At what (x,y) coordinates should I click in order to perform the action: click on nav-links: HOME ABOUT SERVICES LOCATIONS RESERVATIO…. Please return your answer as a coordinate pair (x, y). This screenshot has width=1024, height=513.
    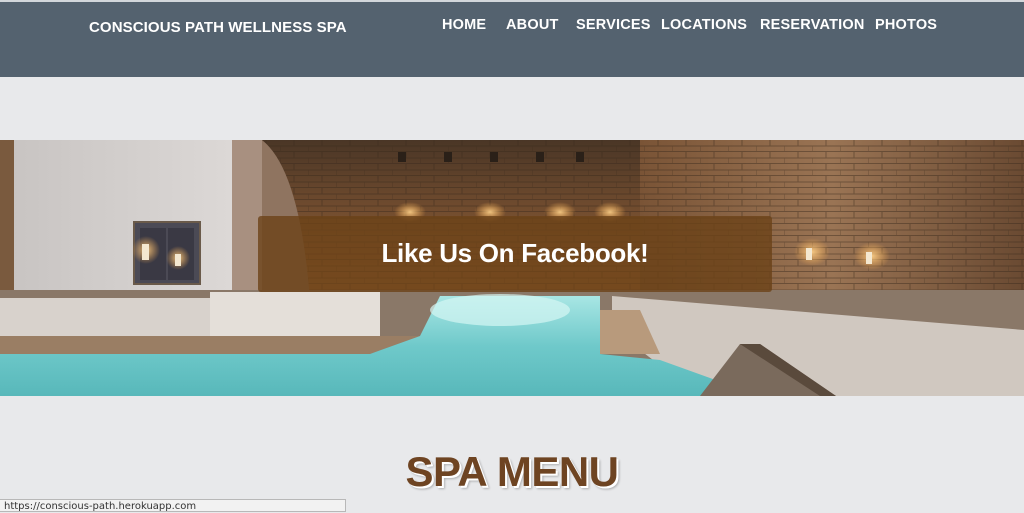
    Looking at the image, I should click on (512, 27).